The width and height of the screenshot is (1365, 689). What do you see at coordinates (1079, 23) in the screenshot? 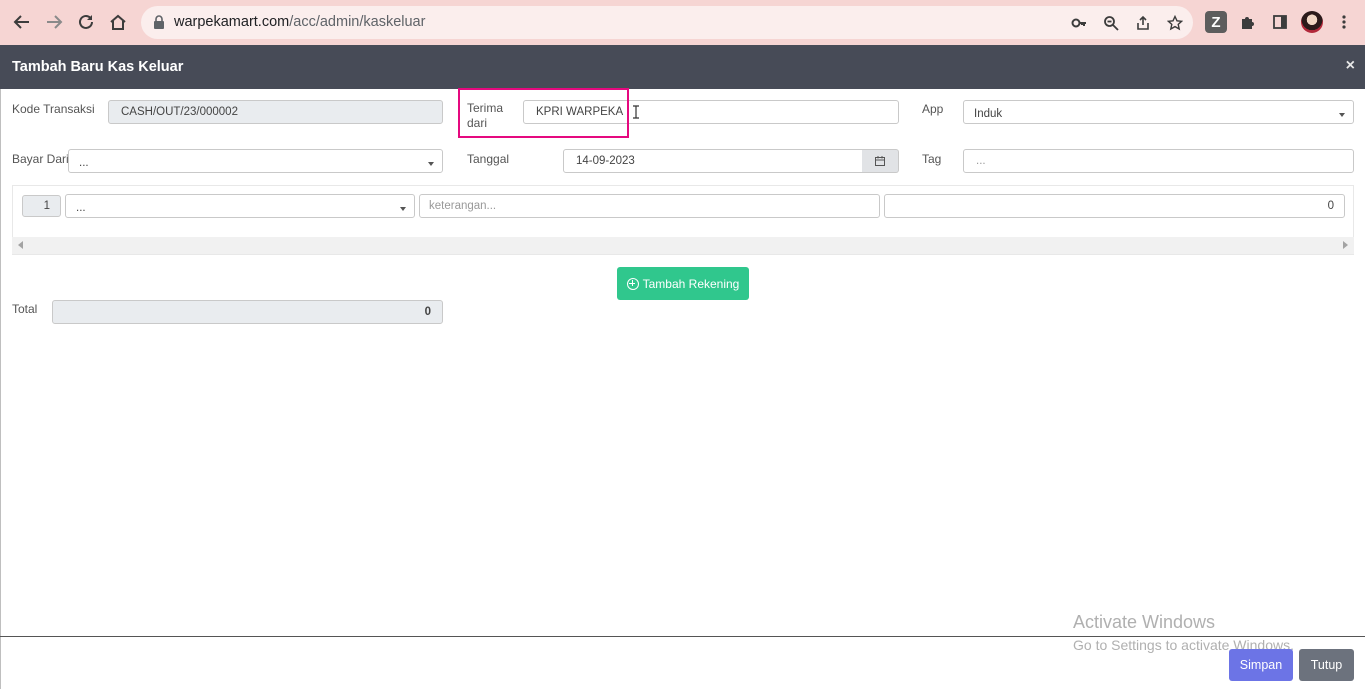
I see `key-icon` at bounding box center [1079, 23].